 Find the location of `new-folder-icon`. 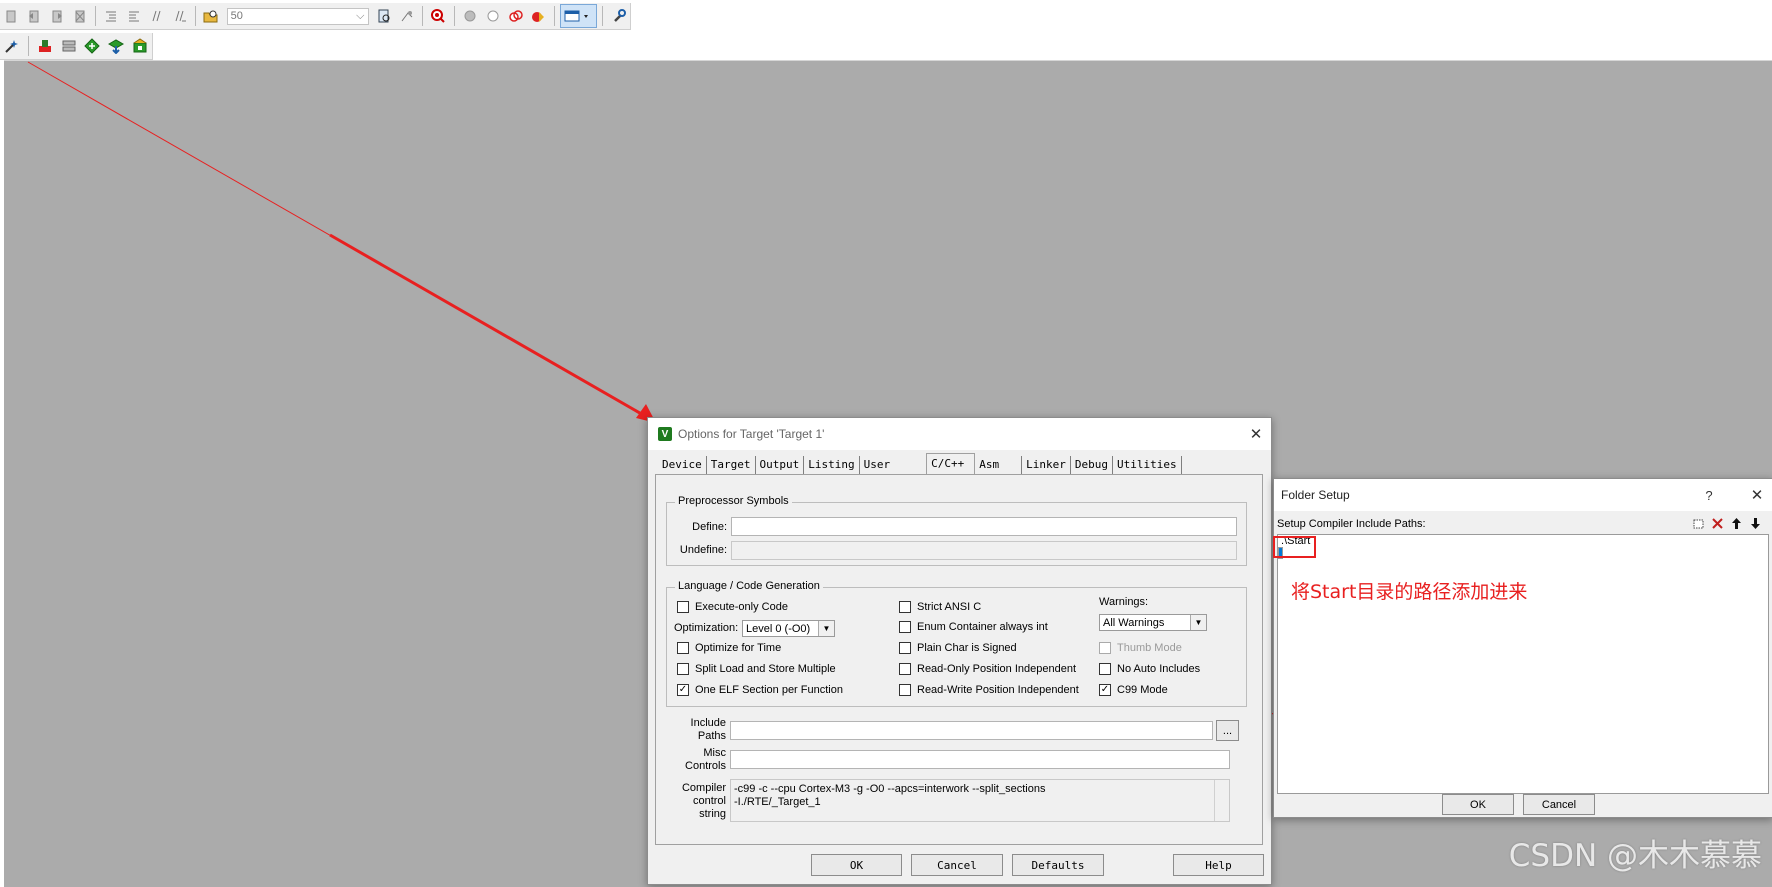

new-folder-icon is located at coordinates (1698, 523).